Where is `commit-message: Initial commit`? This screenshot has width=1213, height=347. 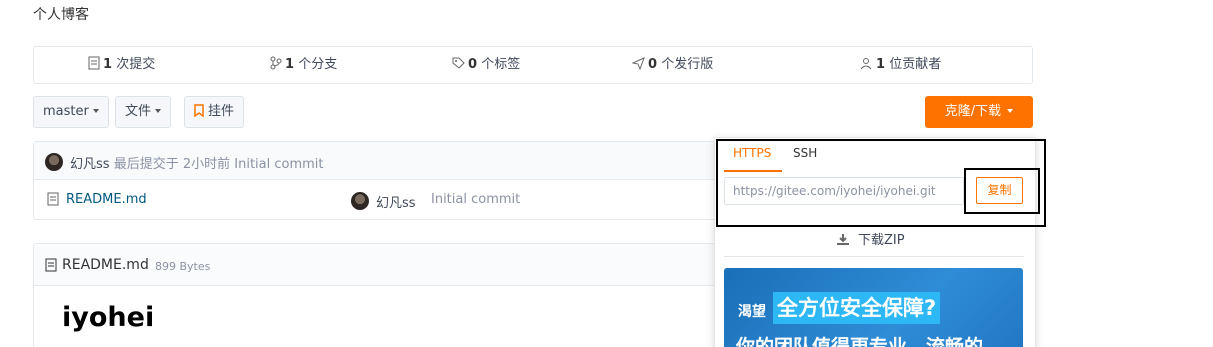
commit-message: Initial commit is located at coordinates (278, 164).